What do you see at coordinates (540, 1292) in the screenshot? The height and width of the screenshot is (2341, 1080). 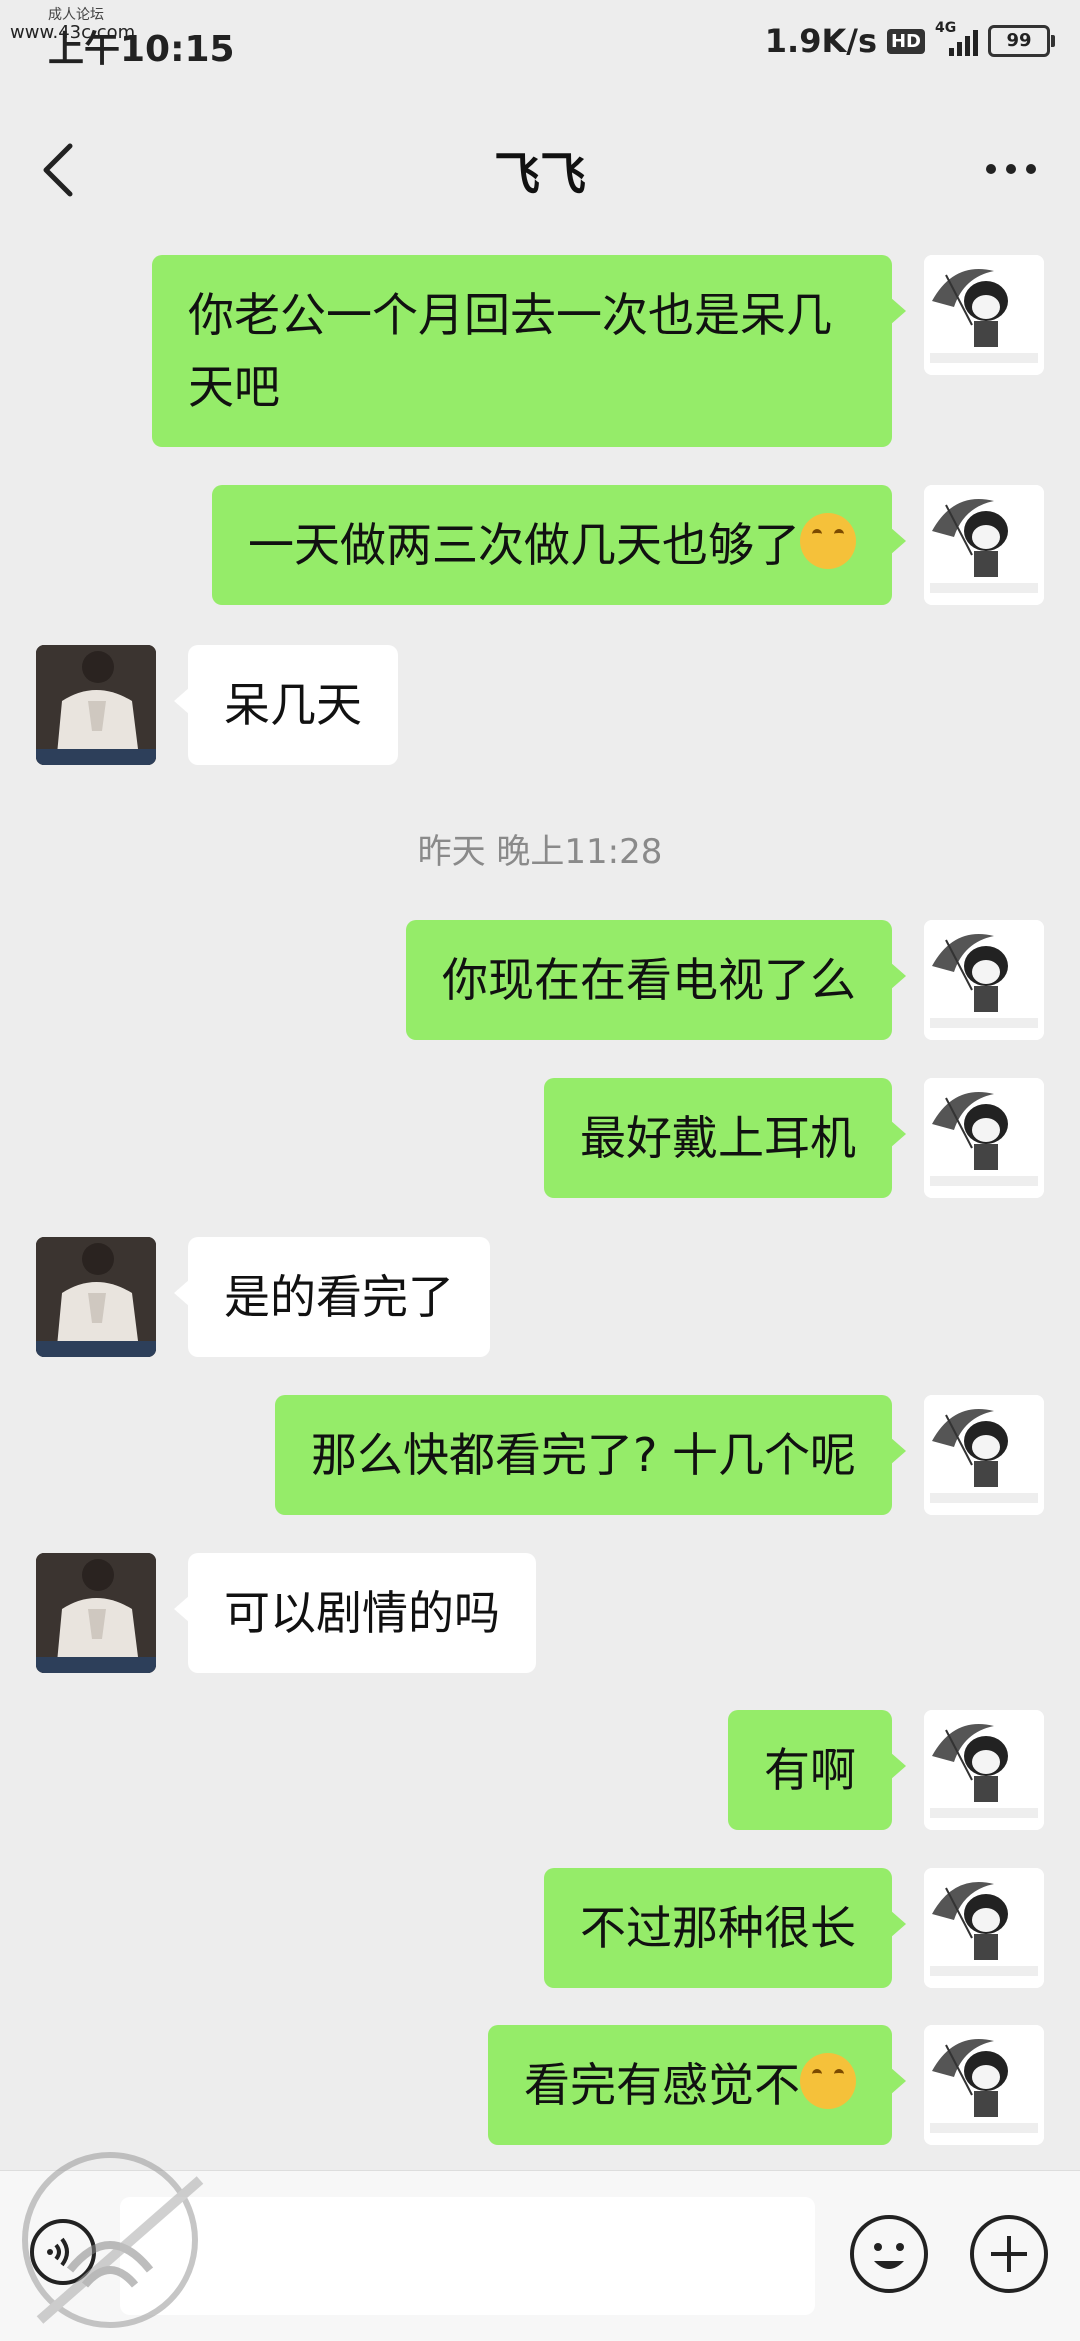 I see `message-row: 是的看完了` at bounding box center [540, 1292].